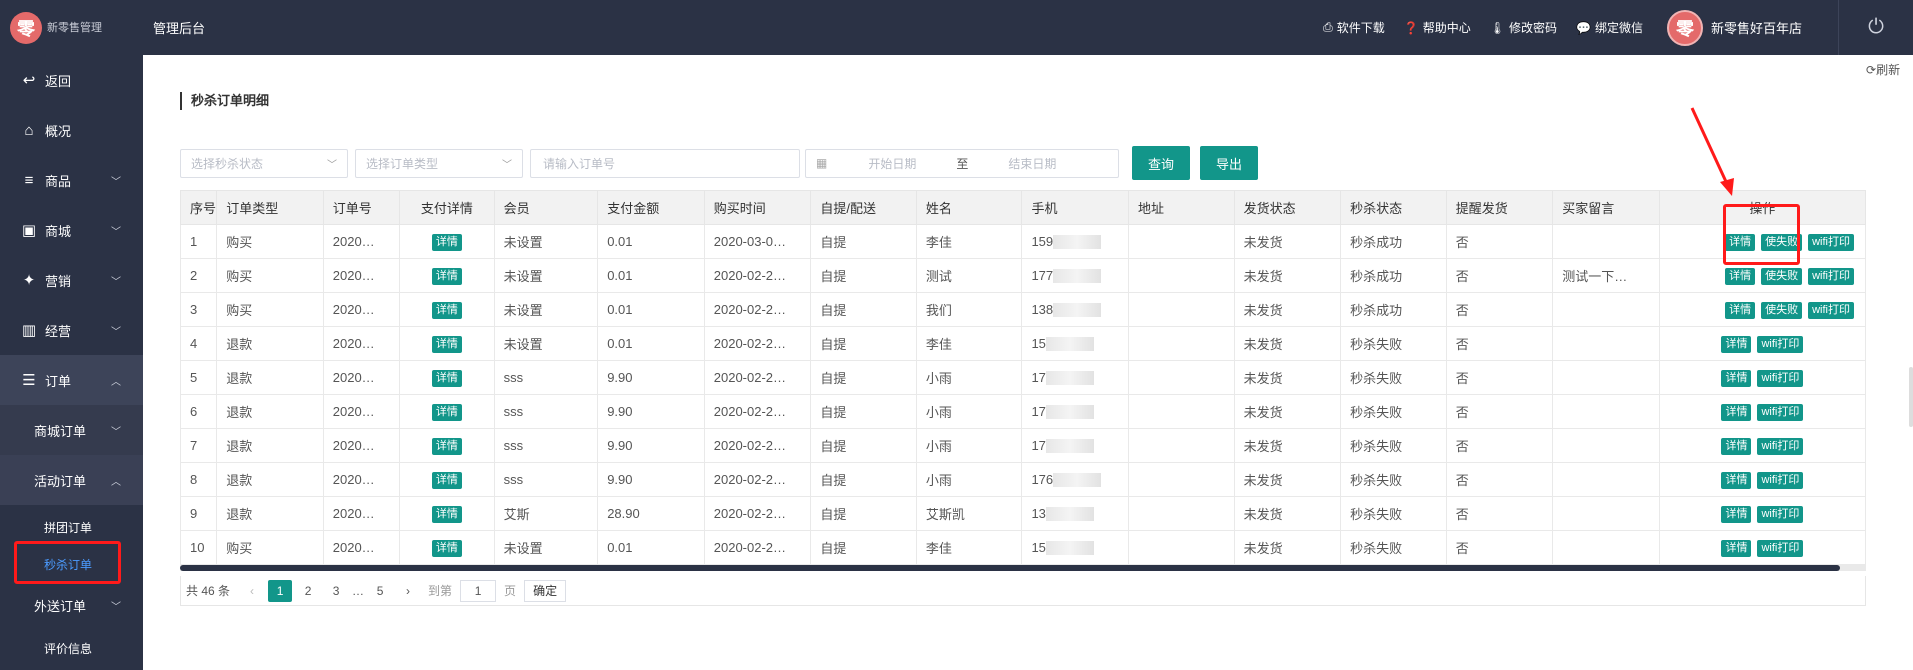 This screenshot has width=1913, height=670. What do you see at coordinates (252, 591) in the screenshot?
I see `prev-page-icon: ‹` at bounding box center [252, 591].